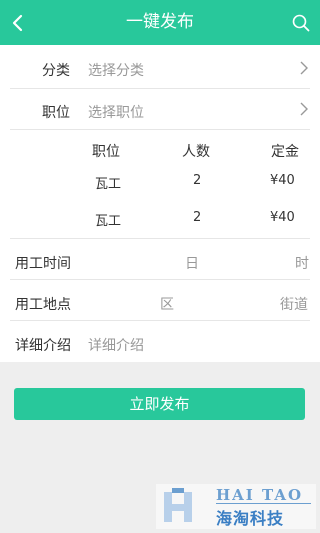  Describe the element at coordinates (160, 129) in the screenshot. I see `divider` at that location.